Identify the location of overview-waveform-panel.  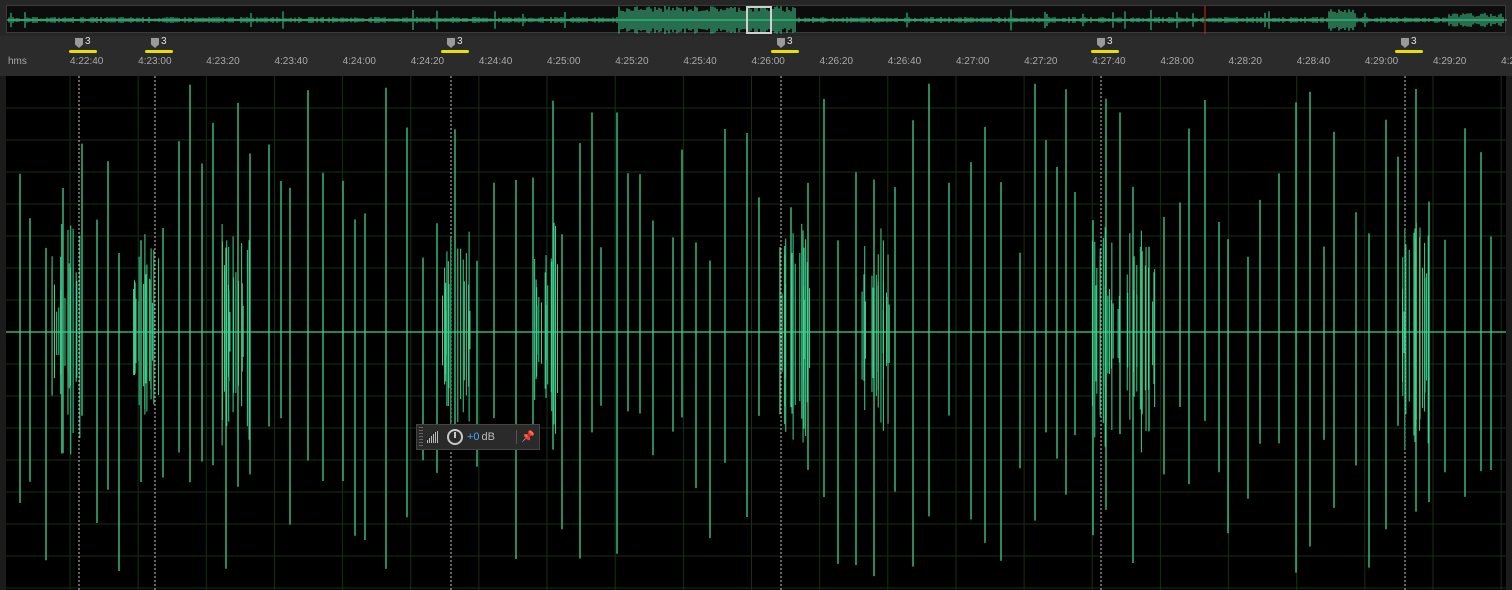
(756, 18).